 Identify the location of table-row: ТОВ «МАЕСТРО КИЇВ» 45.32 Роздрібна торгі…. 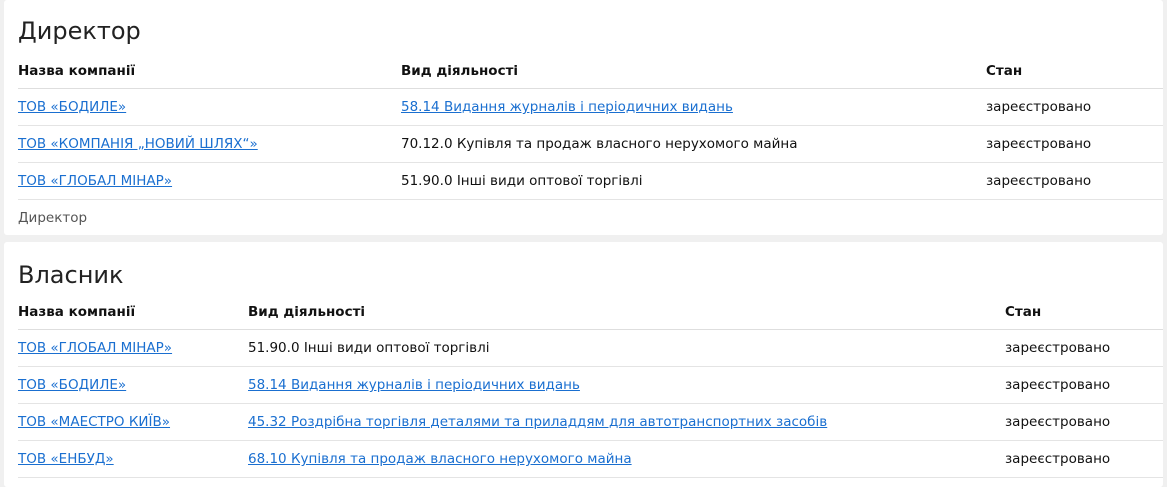
(590, 422).